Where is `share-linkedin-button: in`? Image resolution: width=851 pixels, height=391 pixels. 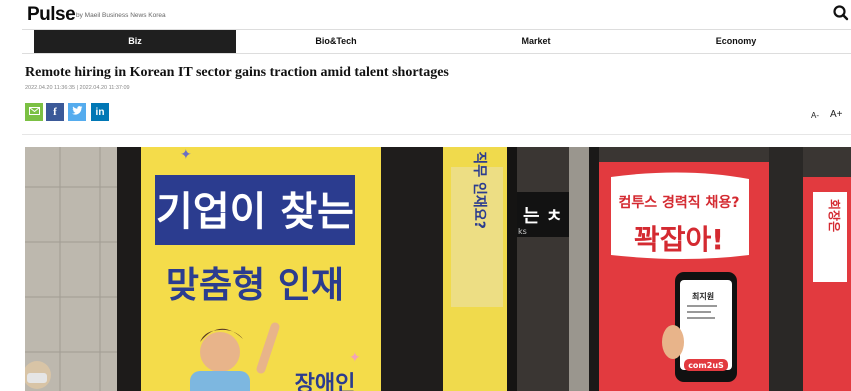
share-linkedin-button: in is located at coordinates (100, 112).